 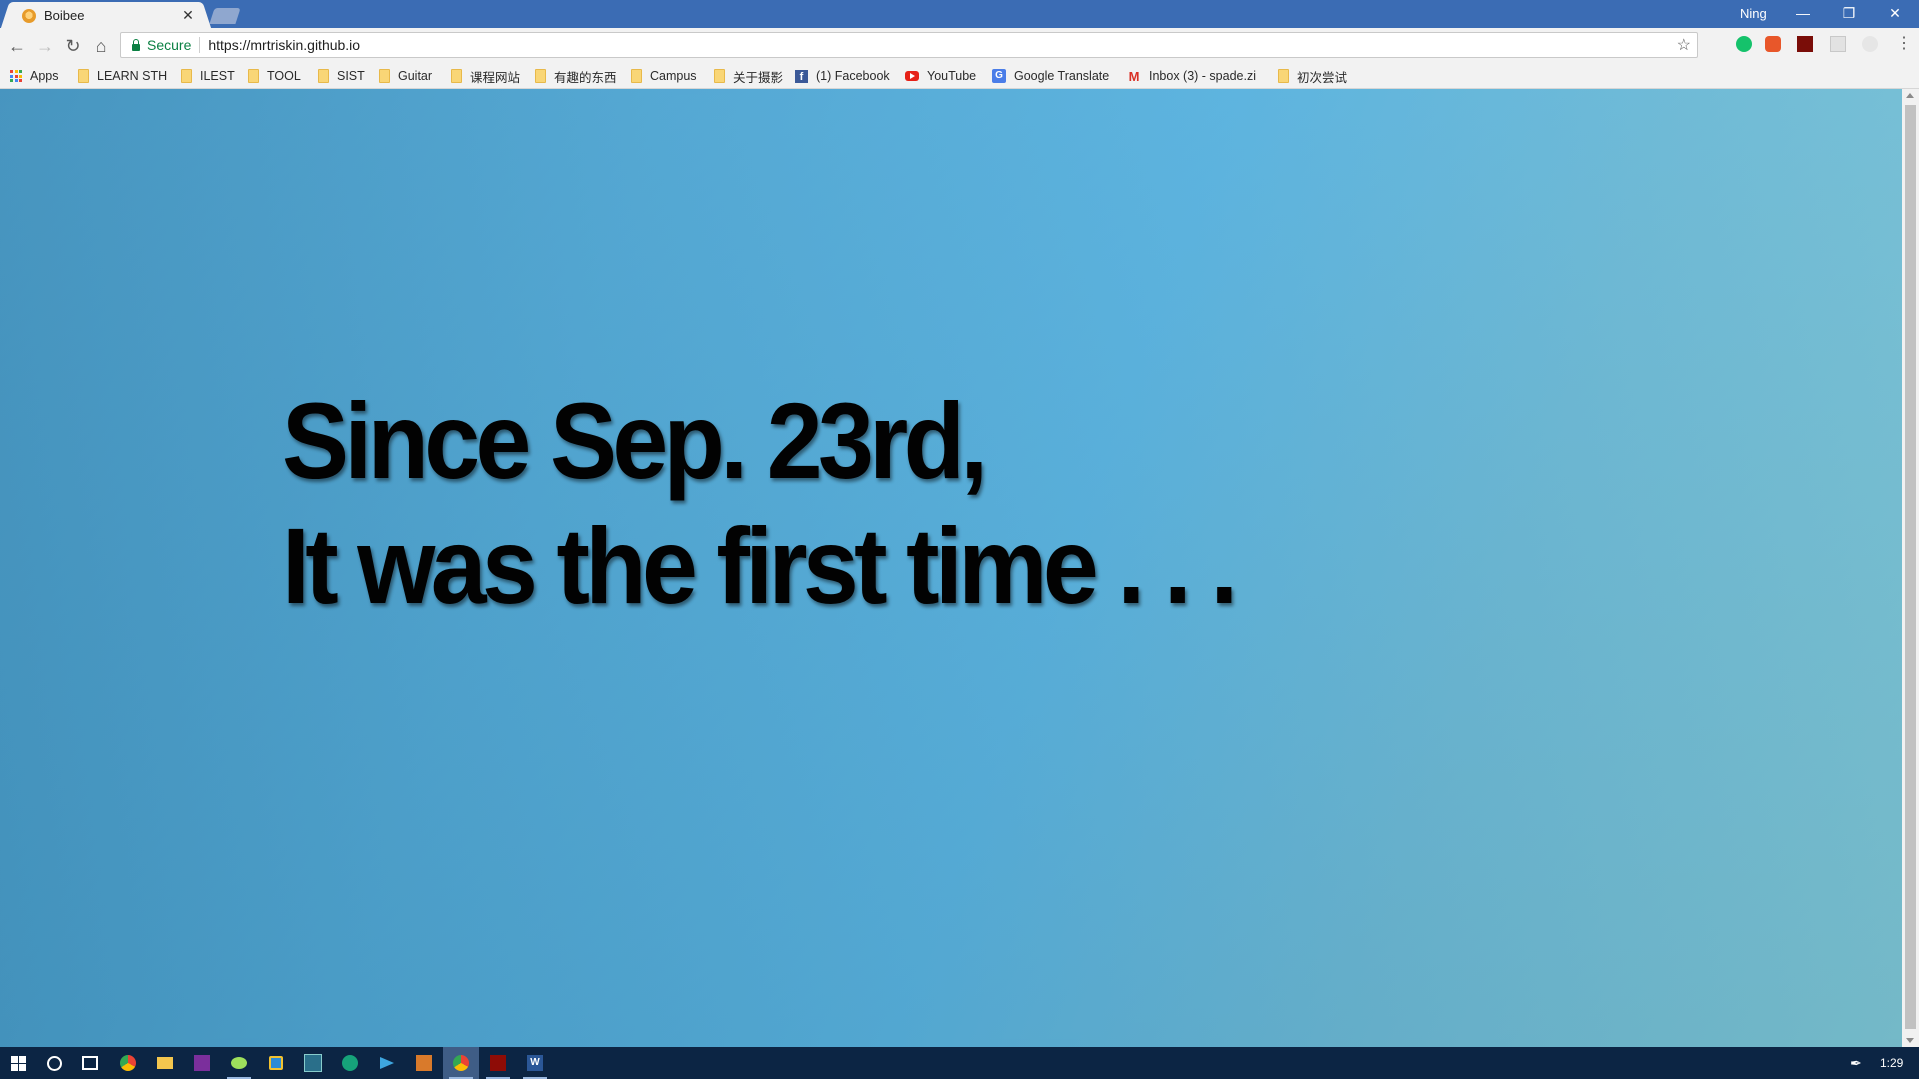 I want to click on gmail-icon: M, so click(x=1134, y=76).